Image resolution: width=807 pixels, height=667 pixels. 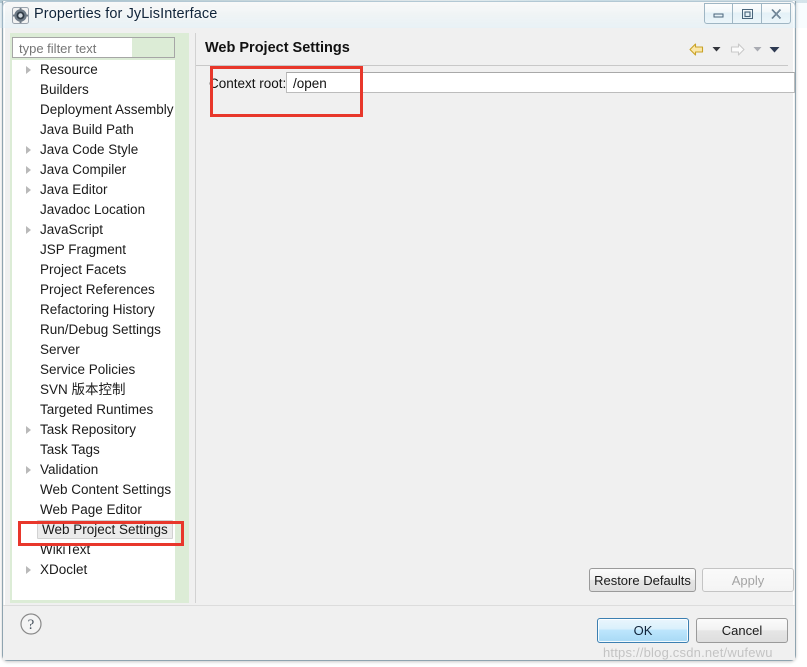 I want to click on sidebar-item-javascript: JavaScript, so click(x=93, y=230).